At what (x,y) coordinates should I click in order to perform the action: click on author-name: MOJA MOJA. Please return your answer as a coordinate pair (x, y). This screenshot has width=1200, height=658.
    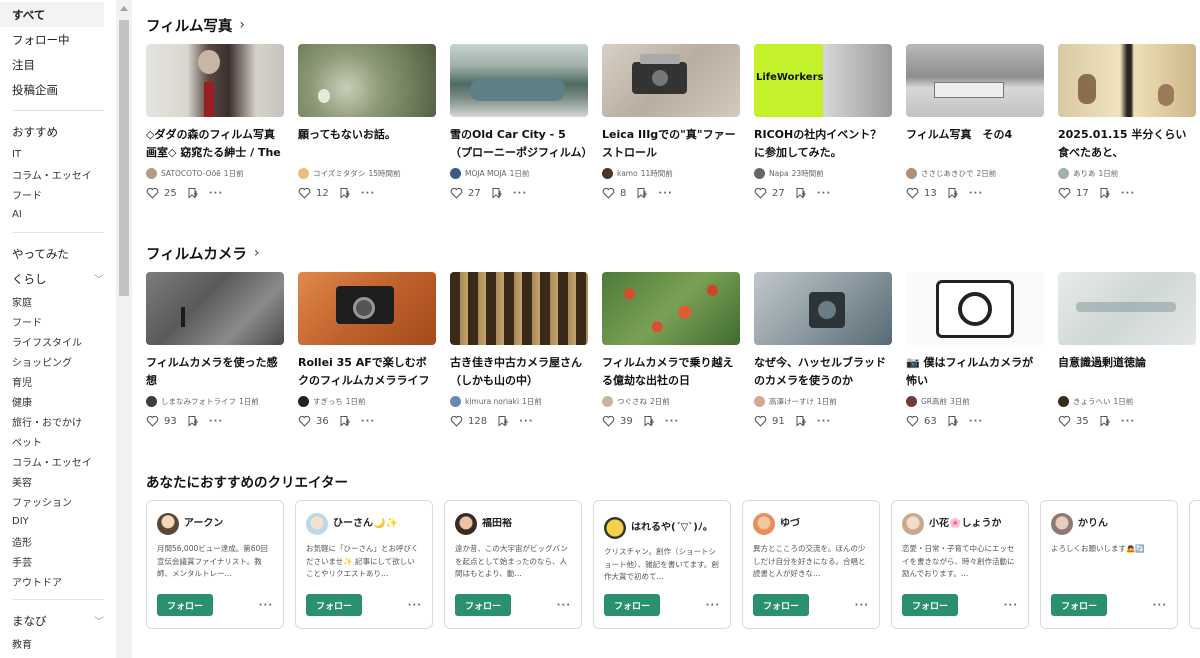
    Looking at the image, I should click on (486, 173).